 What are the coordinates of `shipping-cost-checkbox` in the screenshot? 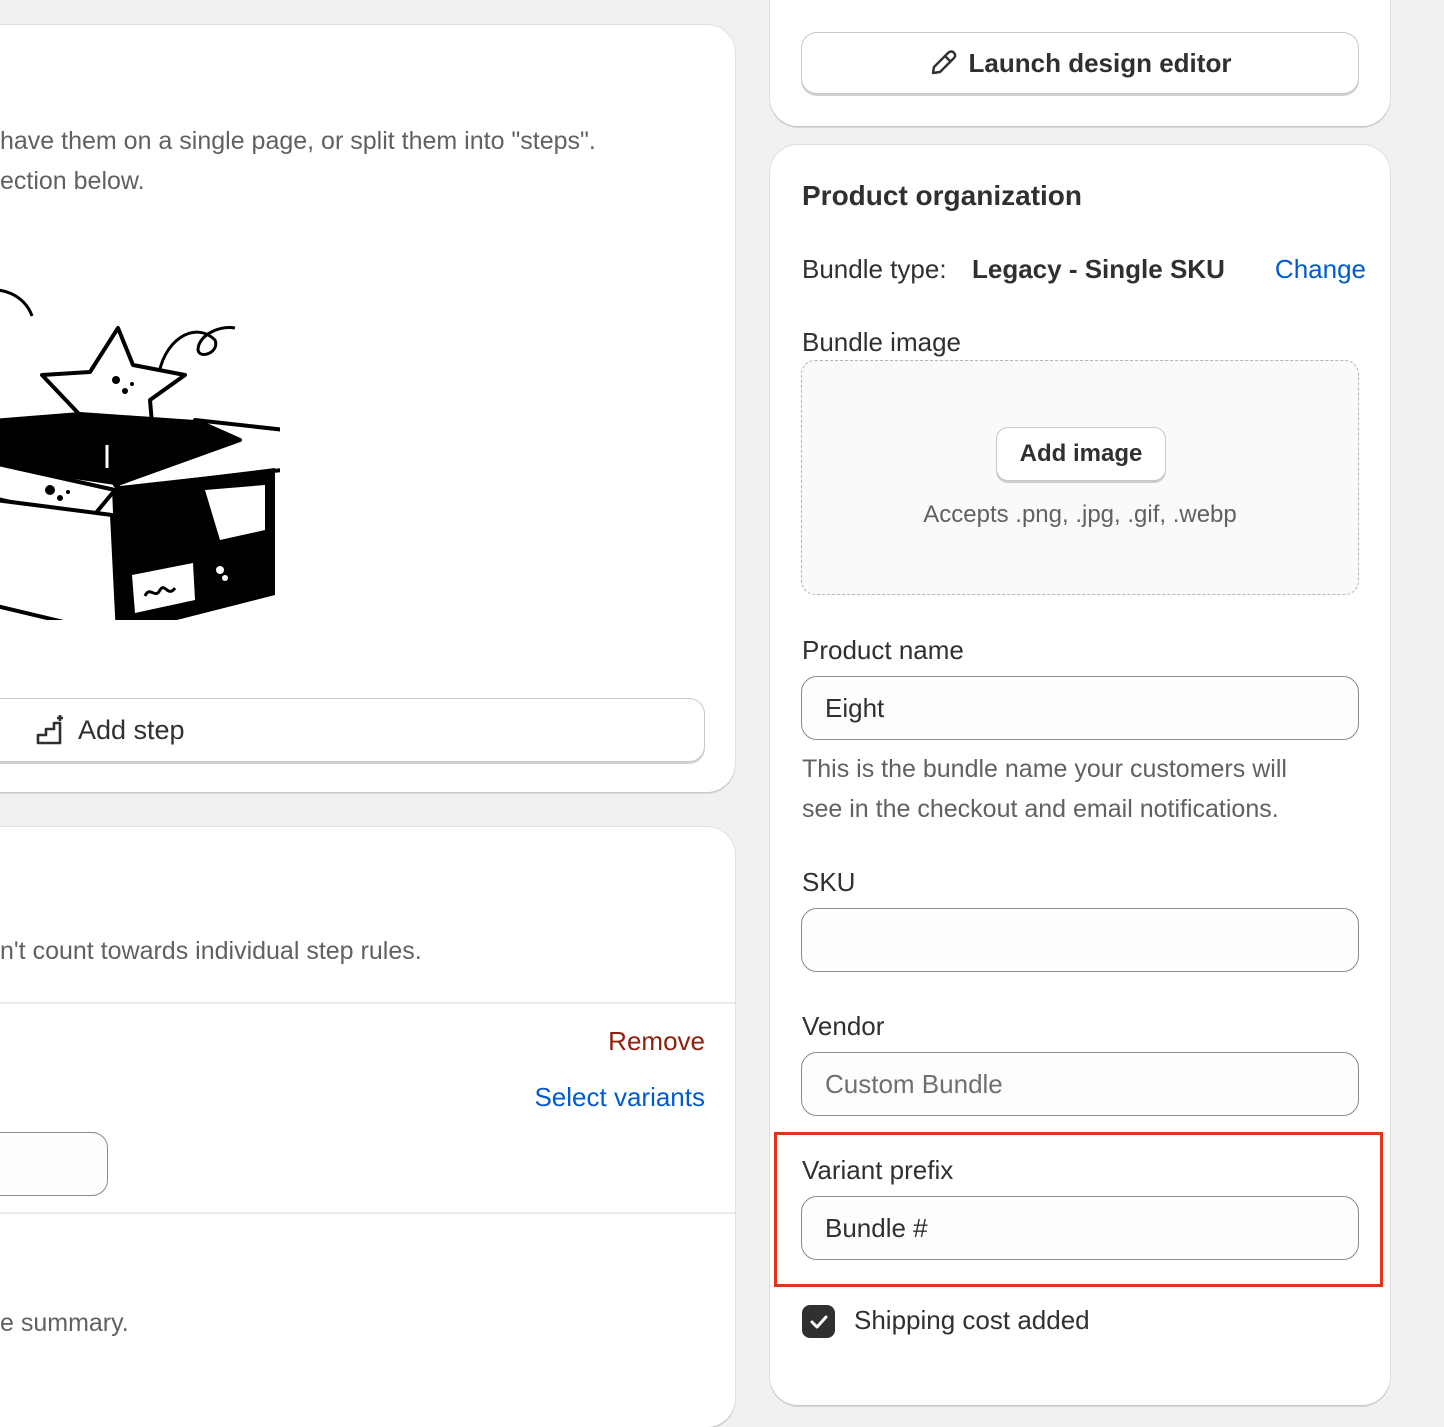 It's located at (818, 1321).